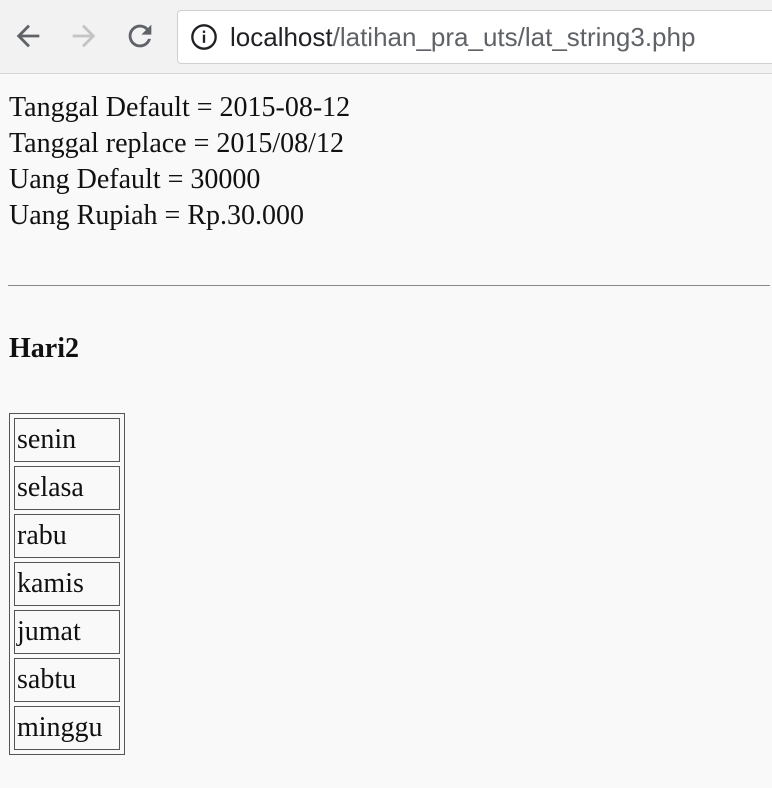  What do you see at coordinates (204, 37) in the screenshot?
I see `info-icon` at bounding box center [204, 37].